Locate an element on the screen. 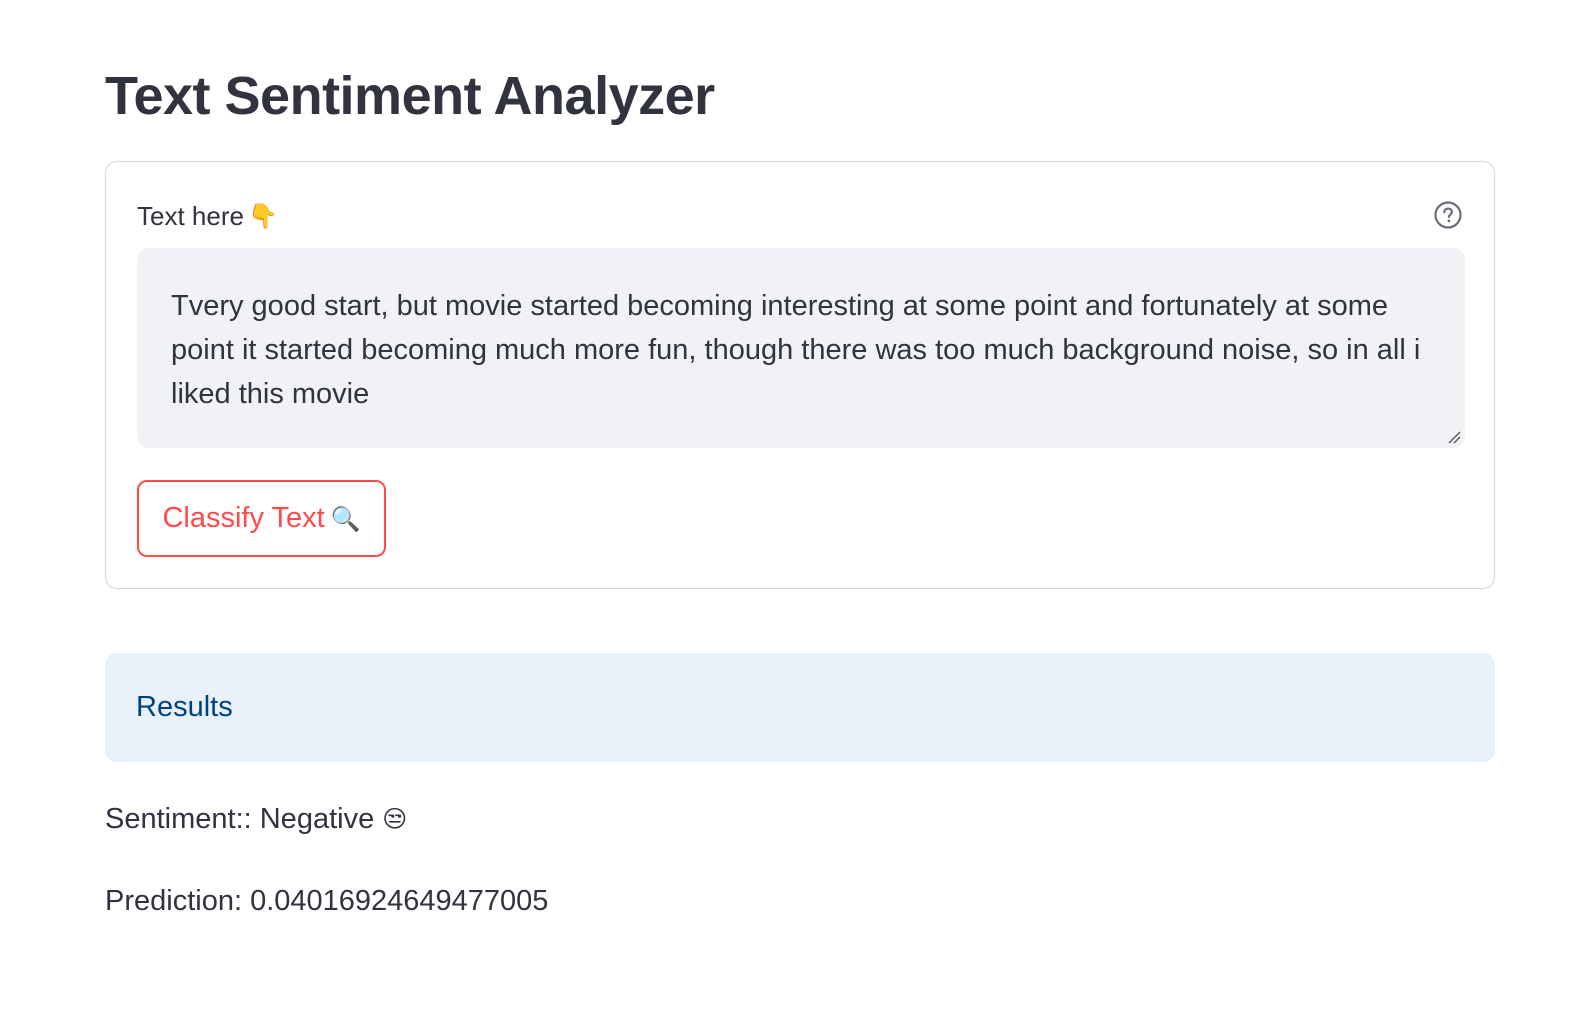  classify-text-button: Classify Text 🔍 is located at coordinates (261, 518).